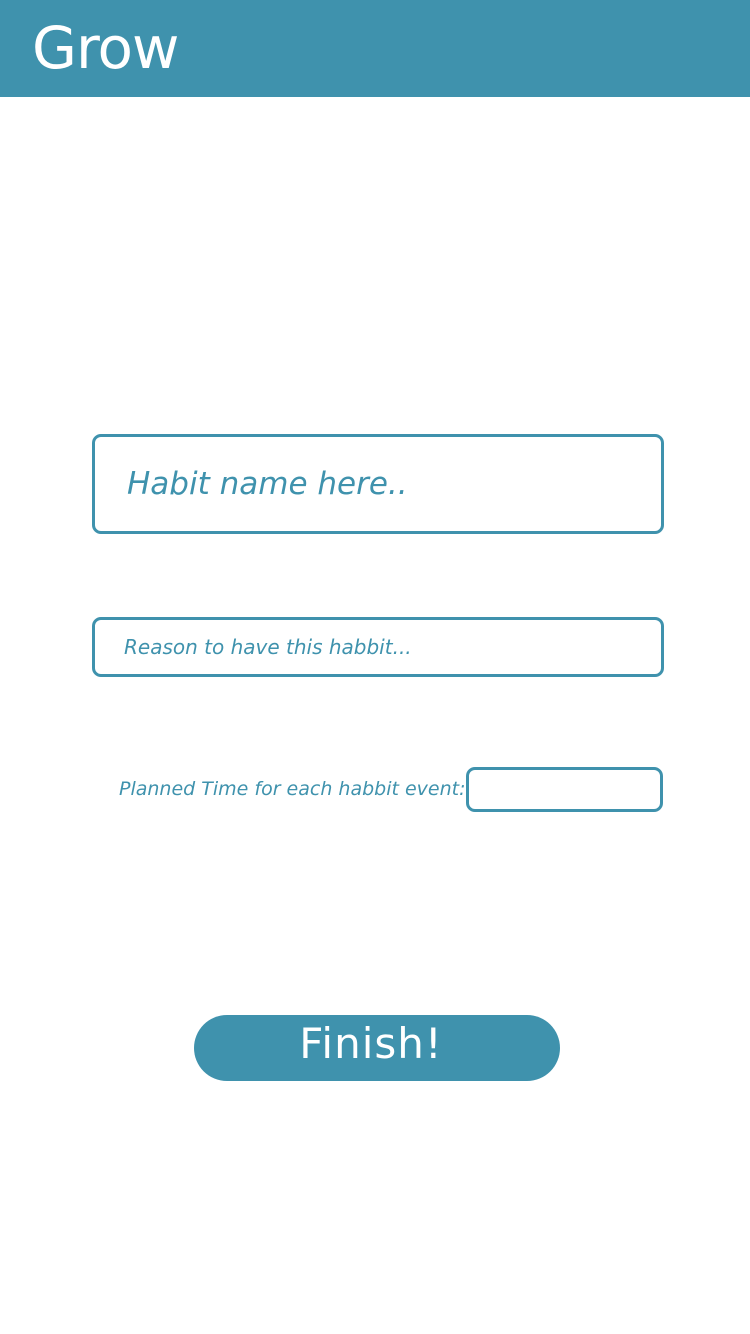  What do you see at coordinates (378, 647) in the screenshot?
I see `habit-reason-input` at bounding box center [378, 647].